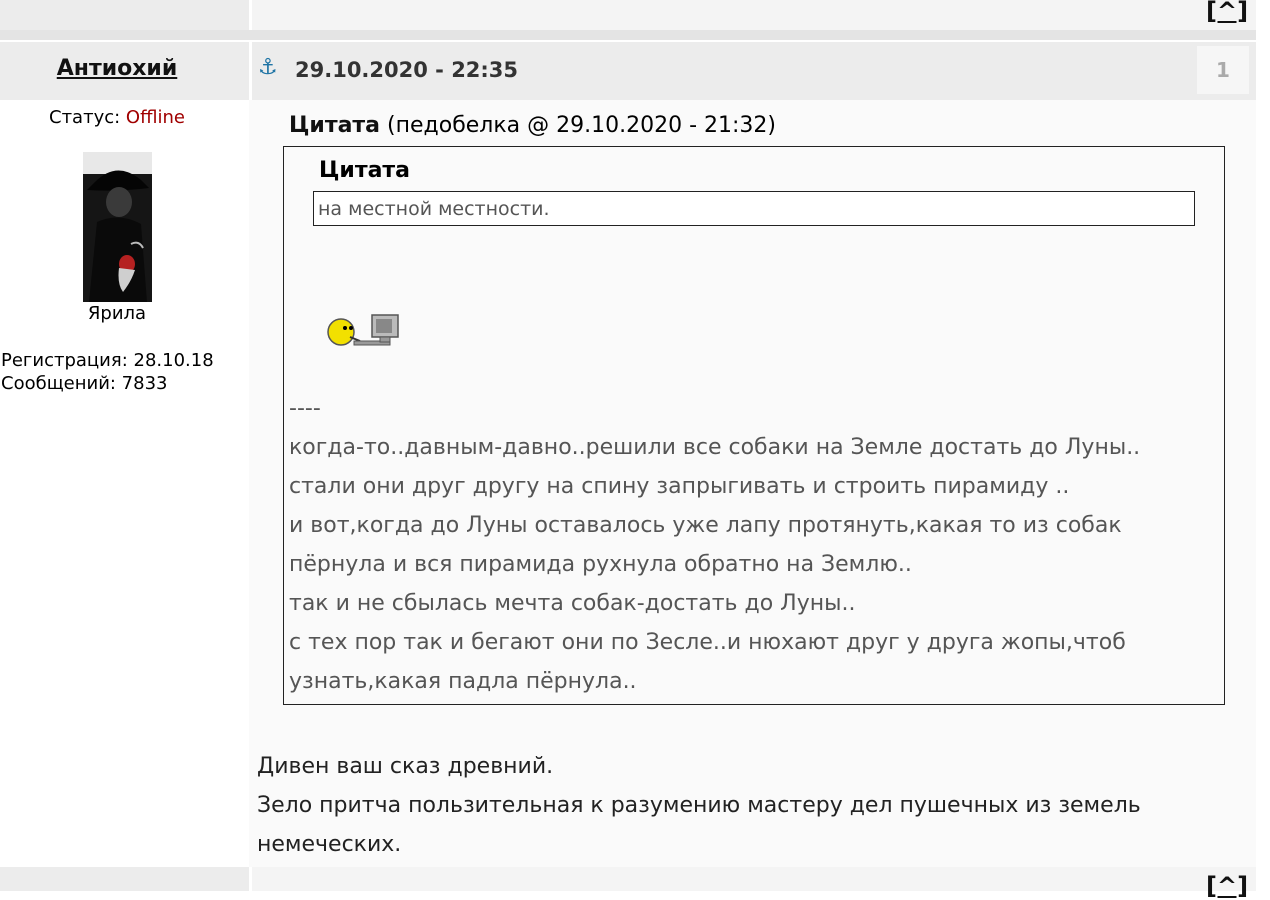  I want to click on registration-date: Регистрация: 28.10.18, so click(107, 360).